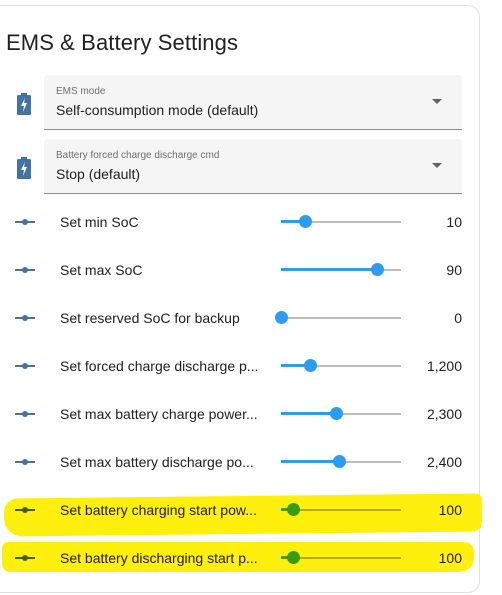 The image size is (502, 595). I want to click on number-row: Set min SoC 10, so click(240, 222).